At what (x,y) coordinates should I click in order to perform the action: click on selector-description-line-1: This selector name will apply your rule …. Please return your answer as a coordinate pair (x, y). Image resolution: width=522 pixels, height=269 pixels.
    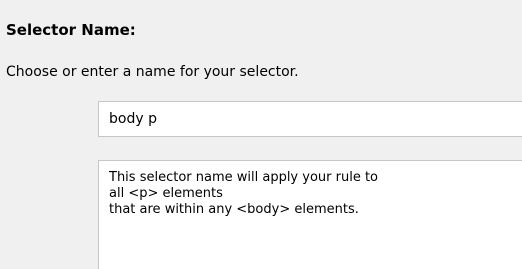
    Looking at the image, I should click on (244, 177).